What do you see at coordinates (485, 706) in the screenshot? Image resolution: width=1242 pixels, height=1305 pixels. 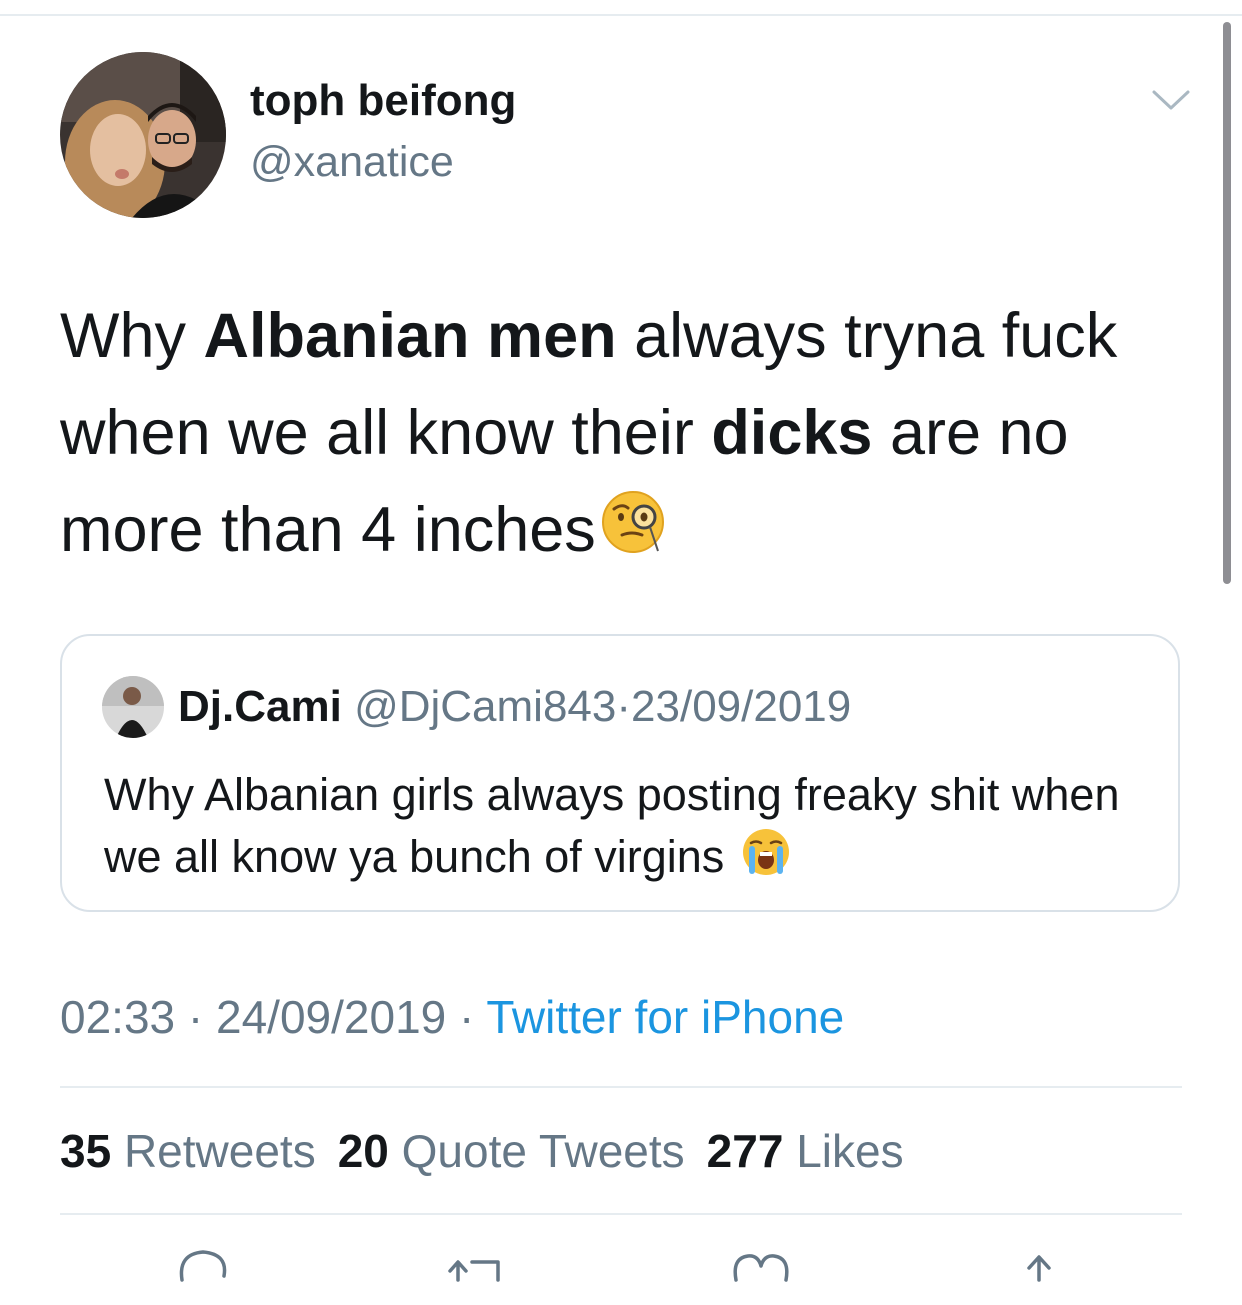 I see `quote-author-handle: @DjCami843` at bounding box center [485, 706].